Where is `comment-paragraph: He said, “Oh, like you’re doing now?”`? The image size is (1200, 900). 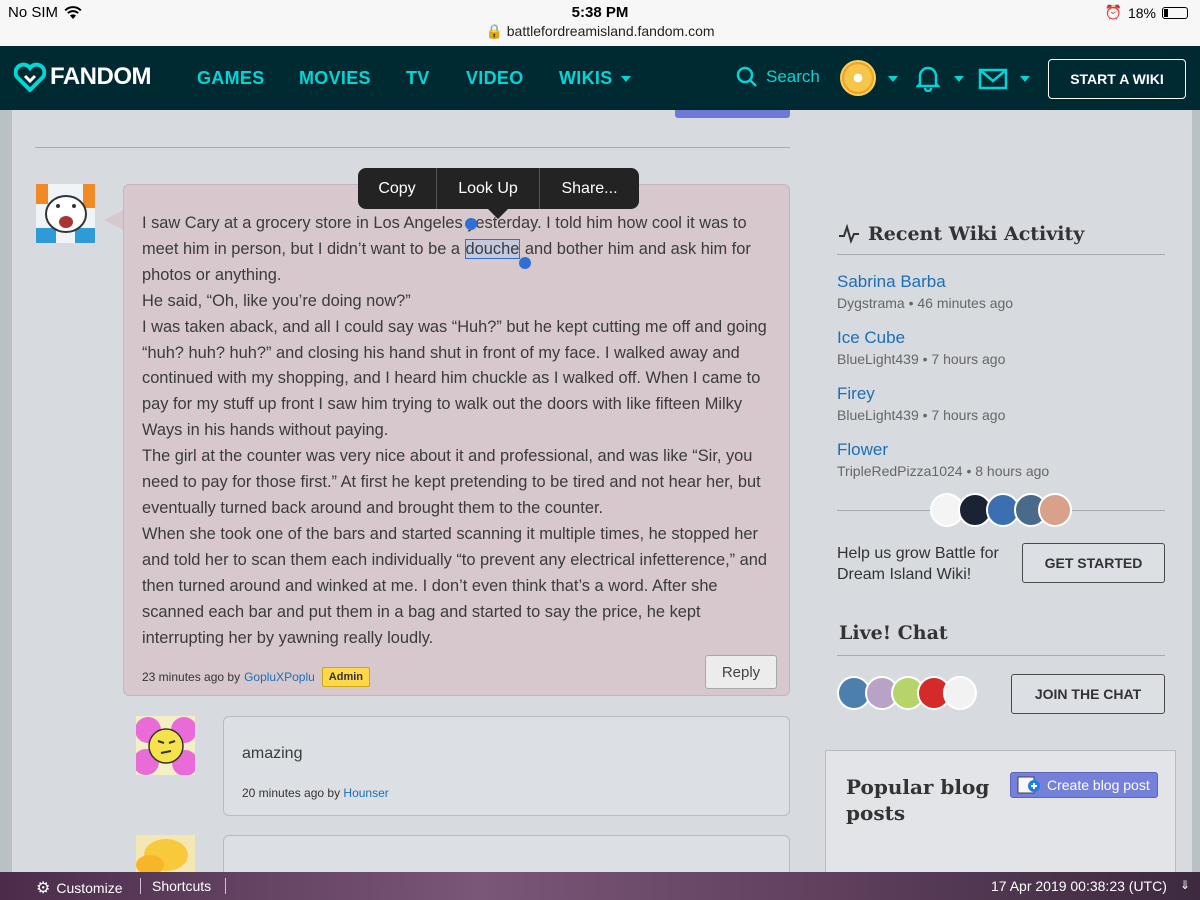 comment-paragraph: He said, “Oh, like you’re doing now?” is located at coordinates (276, 300).